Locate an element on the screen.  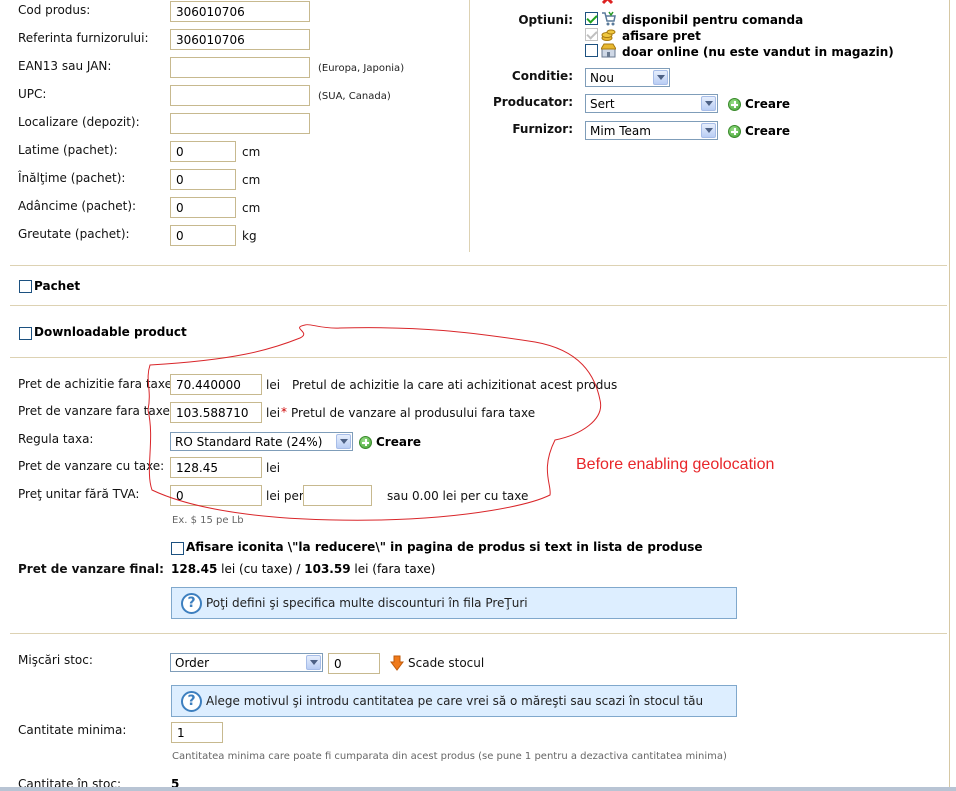
label-upc: UPC: is located at coordinates (32, 94).